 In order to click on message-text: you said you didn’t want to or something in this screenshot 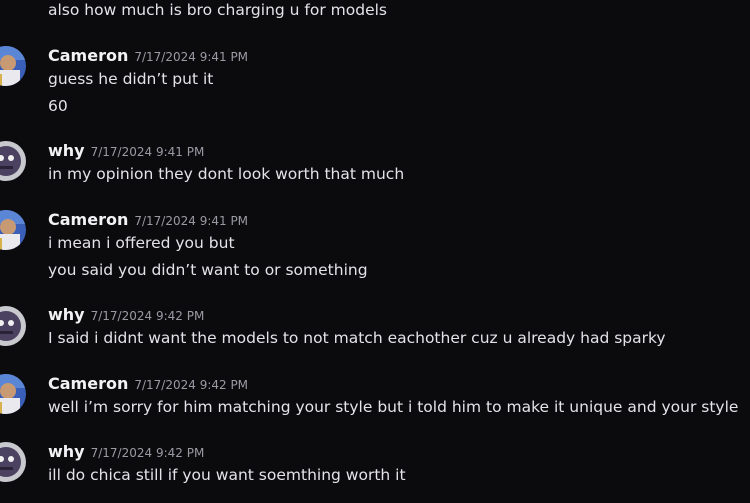, I will do `click(208, 270)`.